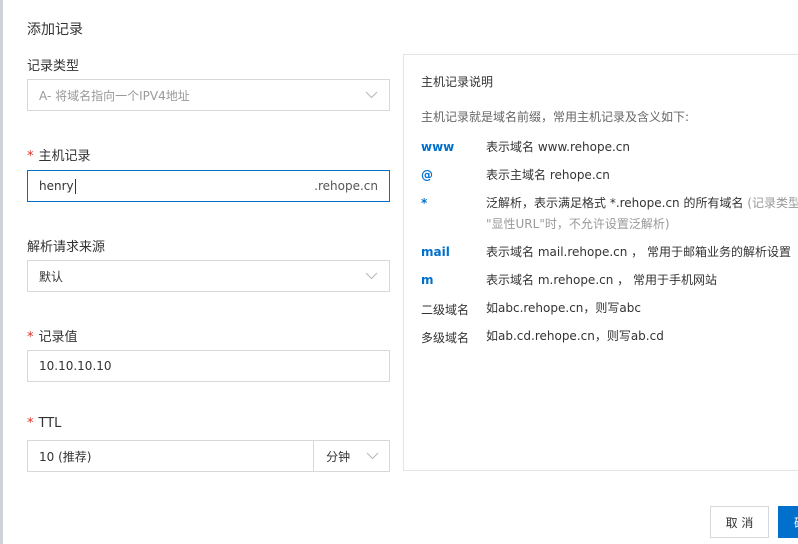 This screenshot has height=544, width=798. Describe the element at coordinates (563, 308) in the screenshot. I see `help-text-second-level: 如abc.rehope.cn，则写abc` at that location.